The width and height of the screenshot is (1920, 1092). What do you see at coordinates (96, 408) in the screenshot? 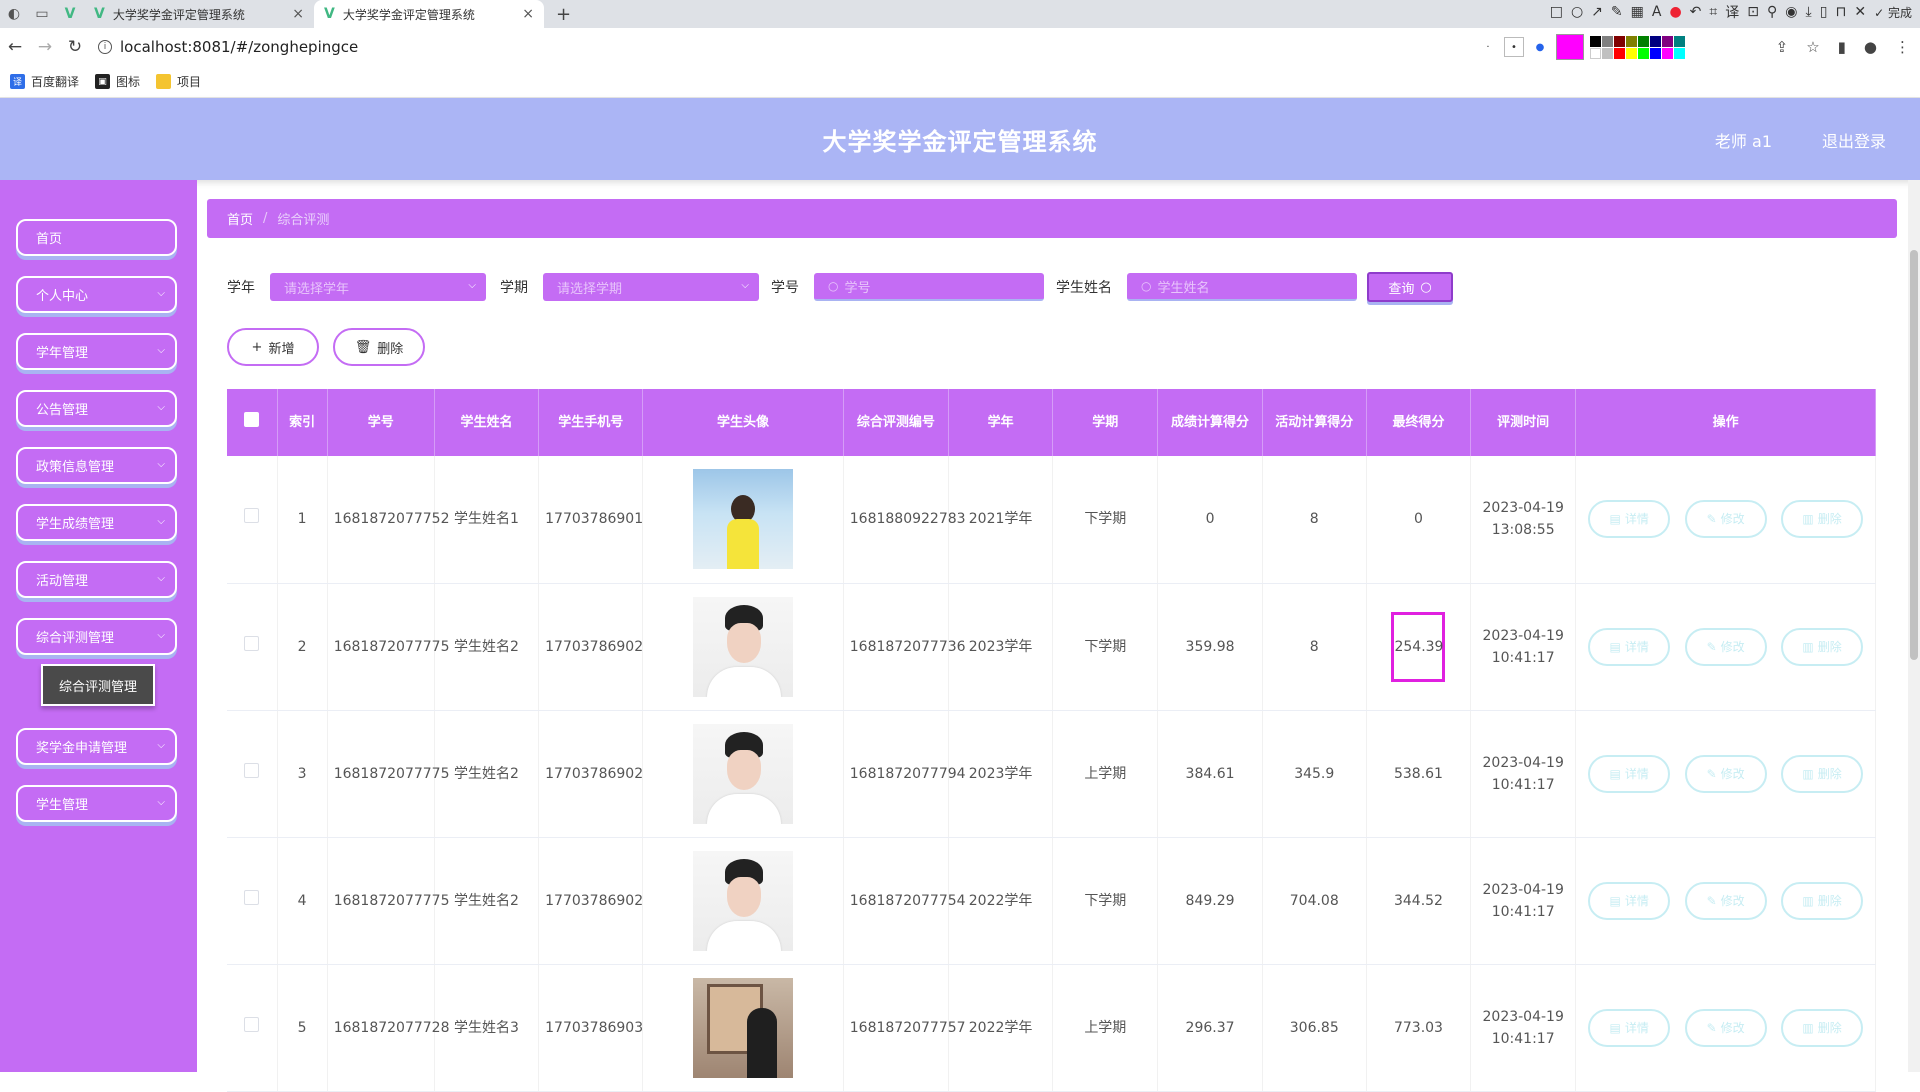
I see `sidebar-item-announcements: 公告管理 ⌵` at bounding box center [96, 408].